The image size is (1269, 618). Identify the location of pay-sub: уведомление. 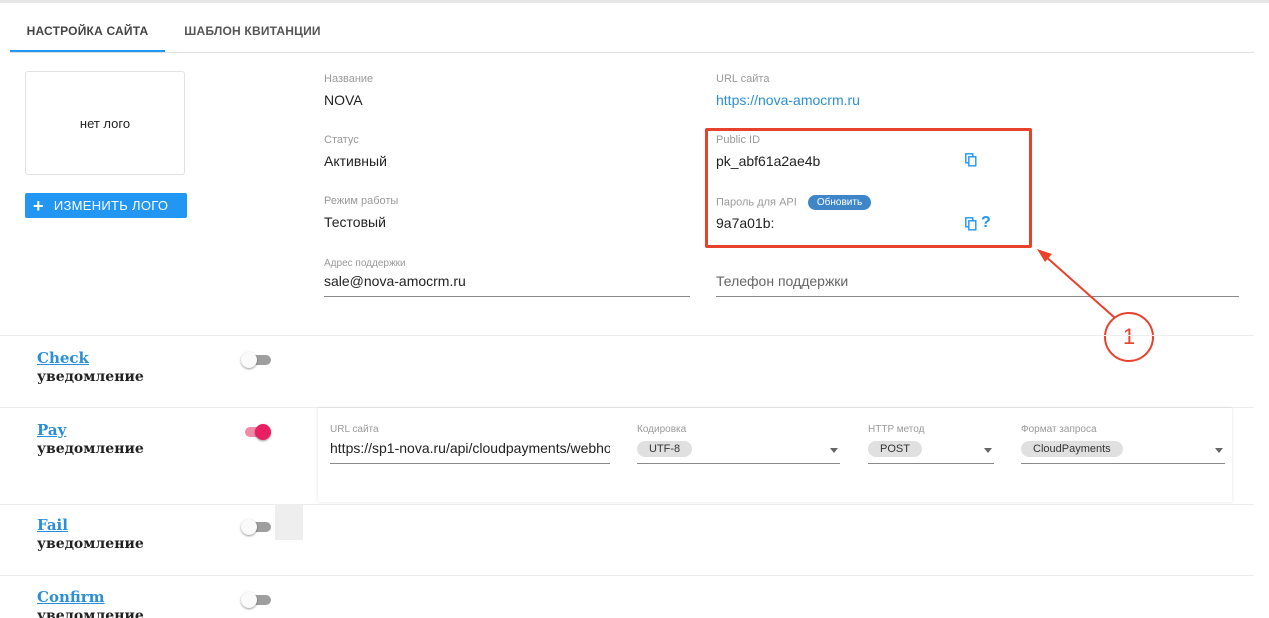
(90, 449).